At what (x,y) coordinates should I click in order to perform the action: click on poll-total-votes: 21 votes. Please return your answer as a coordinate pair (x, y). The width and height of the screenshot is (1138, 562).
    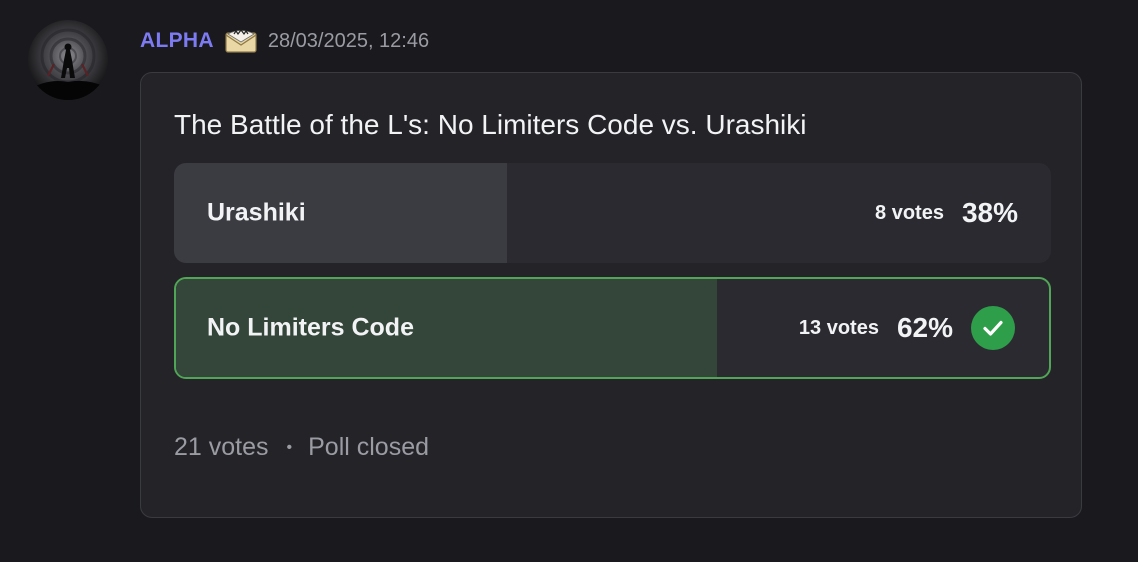
    Looking at the image, I should click on (221, 447).